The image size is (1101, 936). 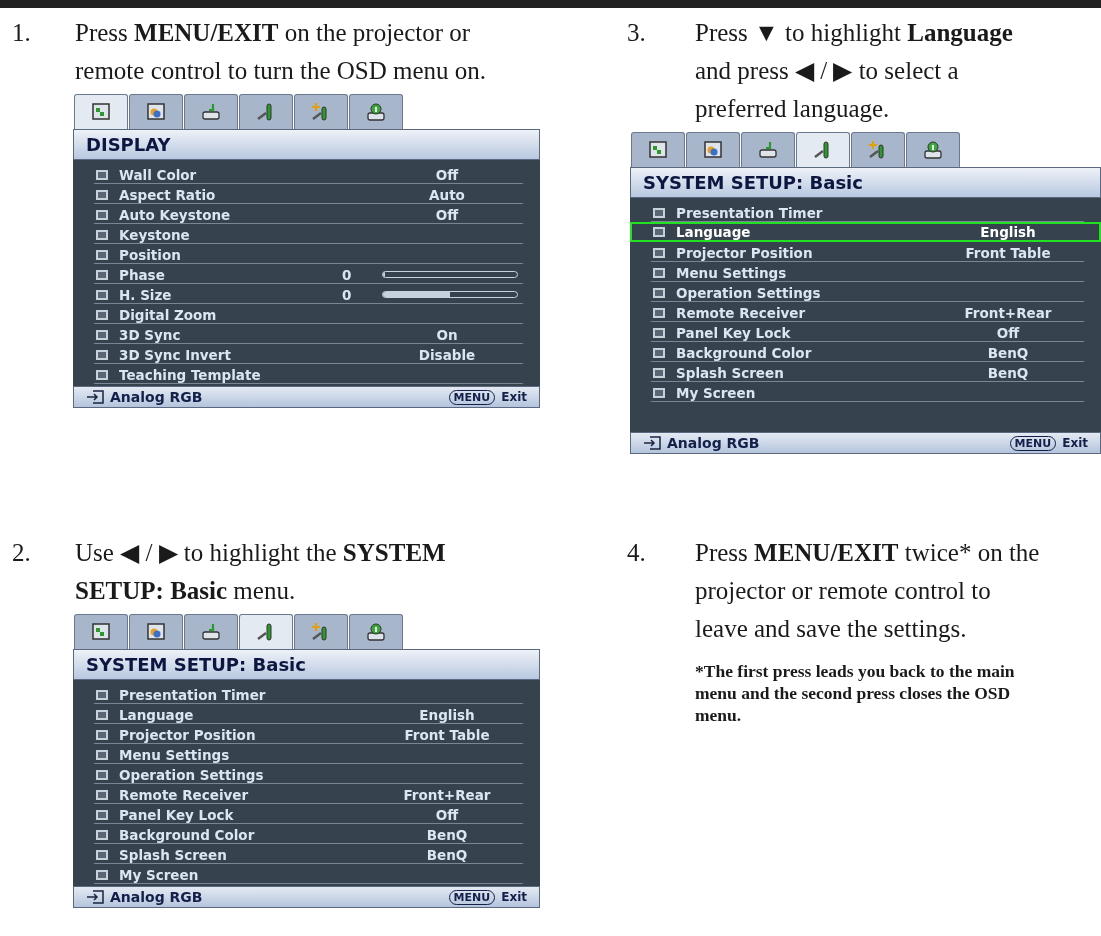 I want to click on row-value: 0, so click(x=347, y=294).